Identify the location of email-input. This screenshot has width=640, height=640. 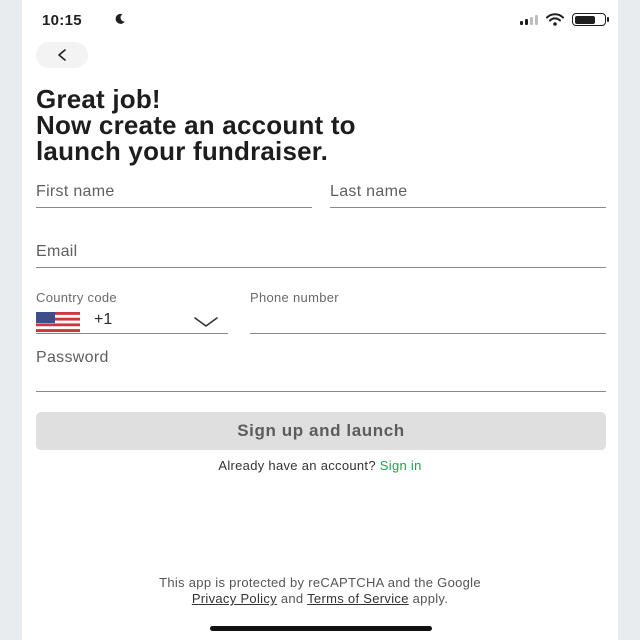
(321, 256).